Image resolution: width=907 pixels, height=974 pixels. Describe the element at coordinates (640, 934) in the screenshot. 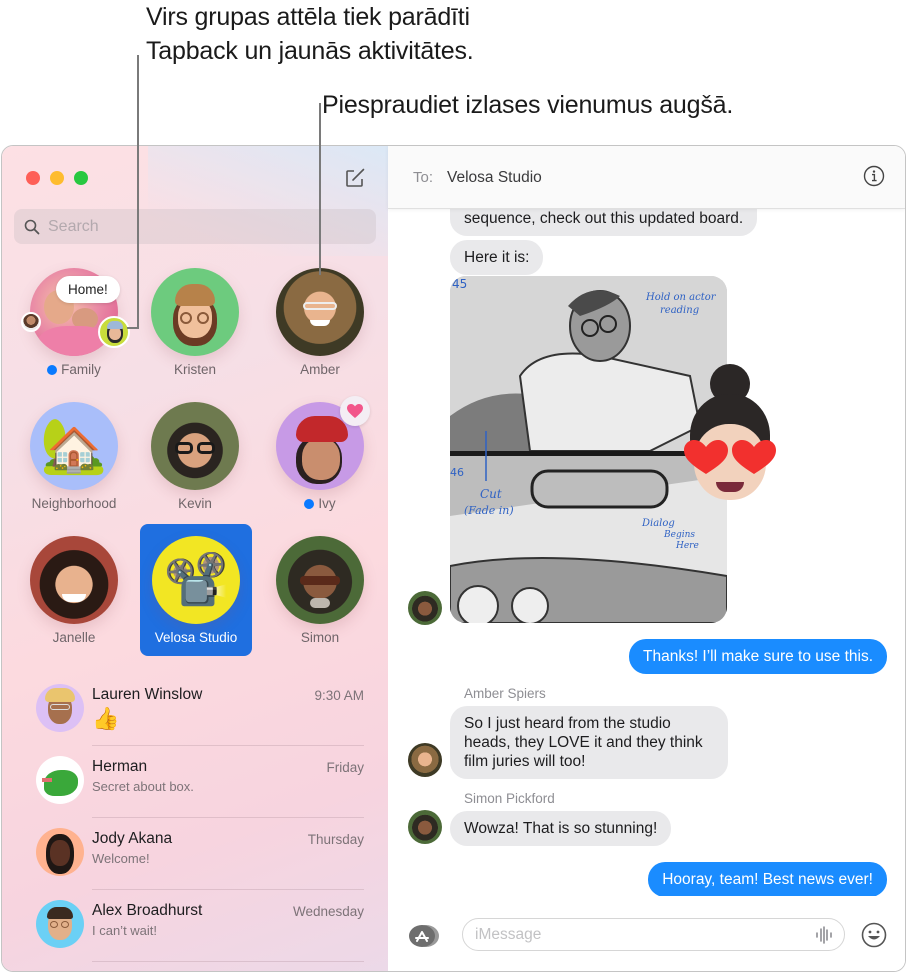

I see `message-input` at that location.